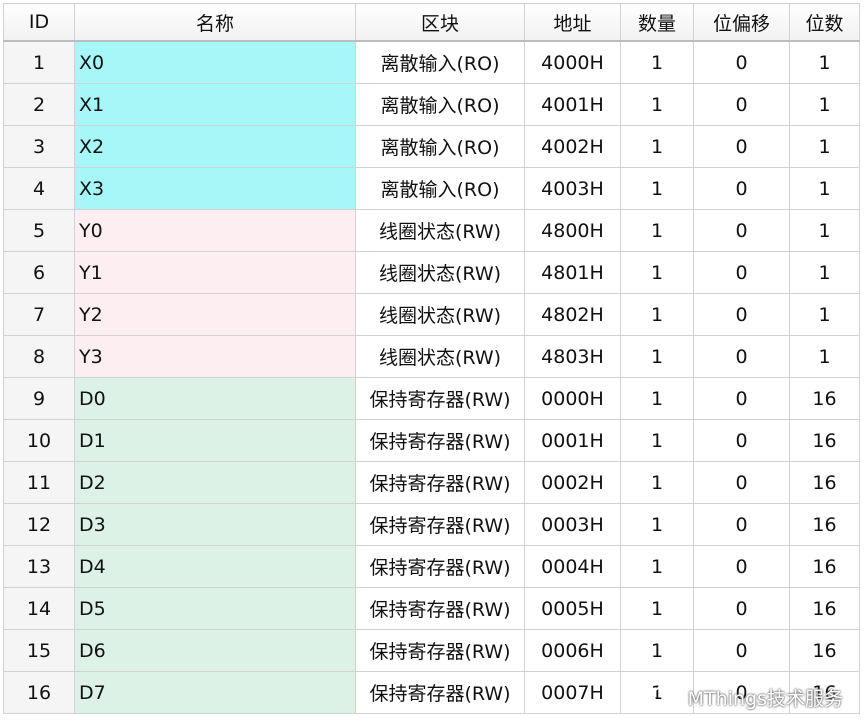 This screenshot has width=865, height=723. What do you see at coordinates (39, 188) in the screenshot?
I see `cell-id: 4` at bounding box center [39, 188].